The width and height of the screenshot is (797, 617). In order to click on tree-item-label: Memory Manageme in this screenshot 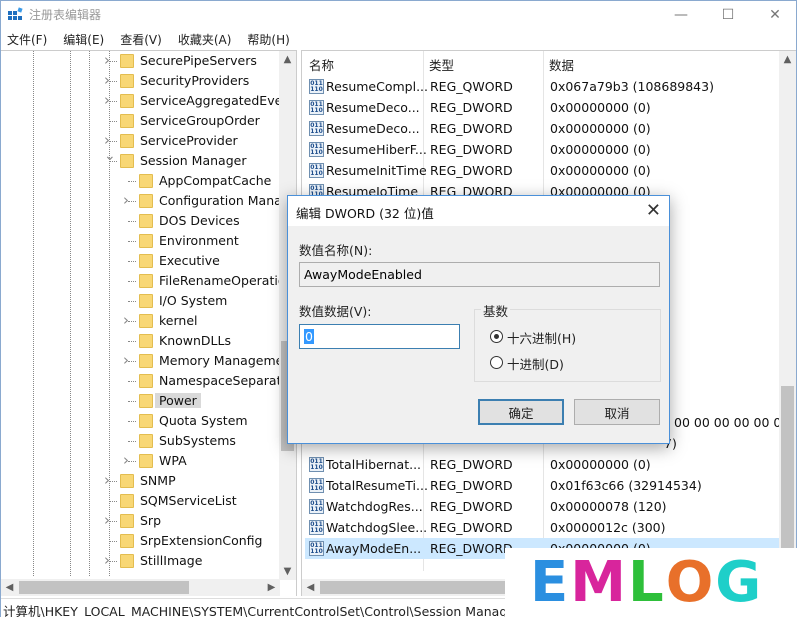, I will do `click(221, 360)`.